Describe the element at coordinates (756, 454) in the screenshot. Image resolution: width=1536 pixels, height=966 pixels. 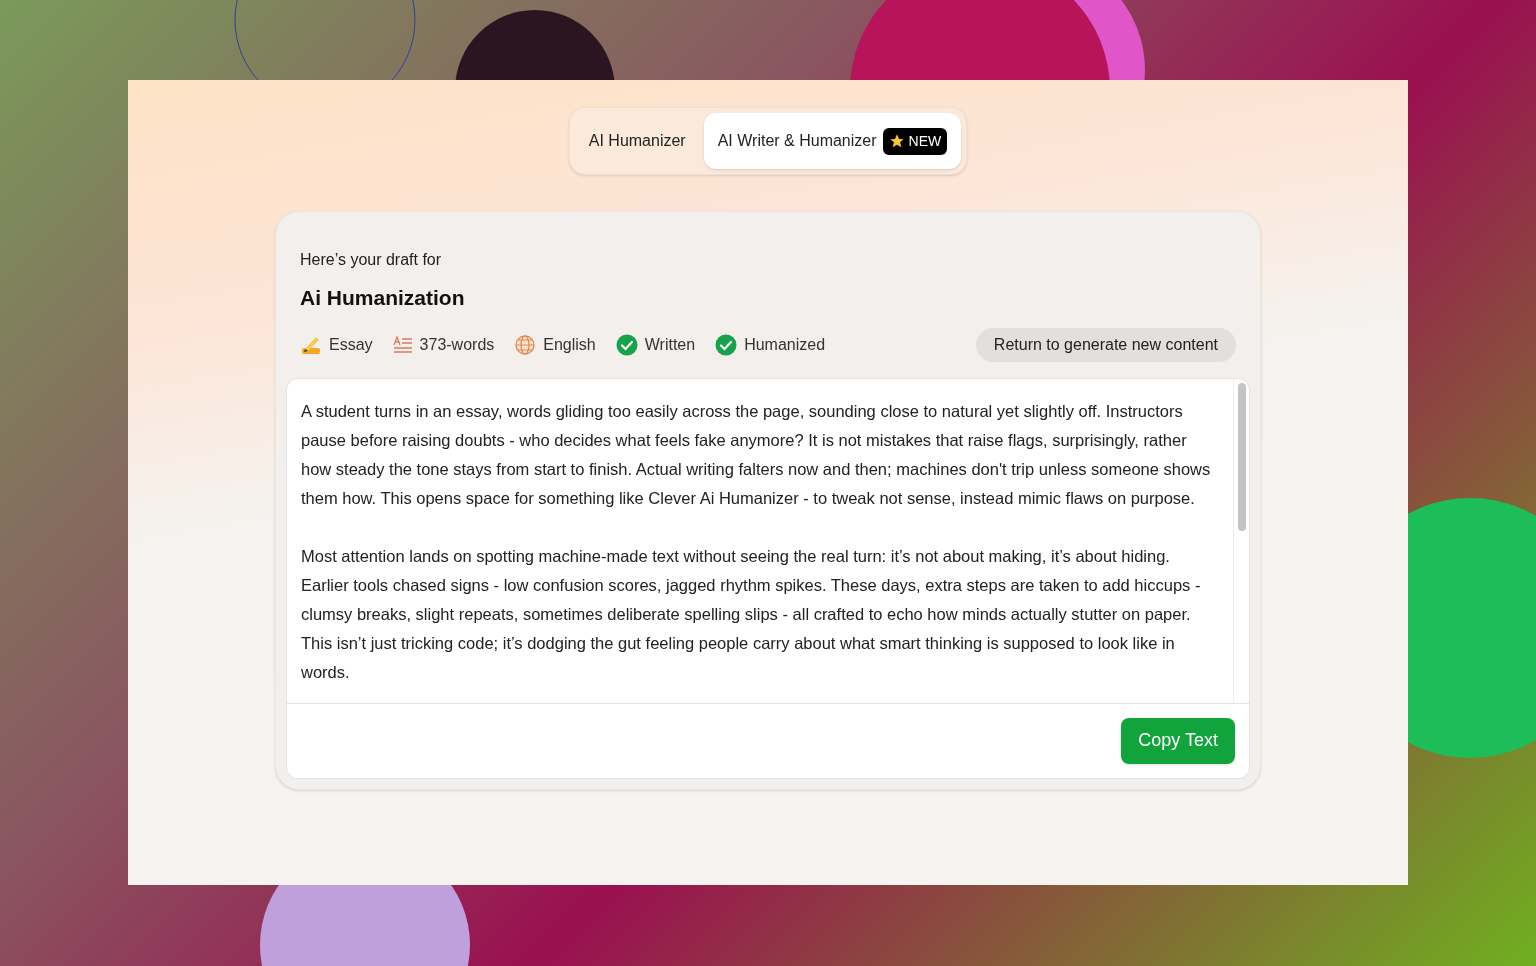
I see `draft-paragraph: A student turns in an essay, words gliding too easily across the page, sounding close to natural yet slightly off. Instructors pause before raising doubts - who decides what feels fake anymore? It is not mistakes that raise flags, surprisingly, rather how steady the tone stays from start to finish. Actual writing falters now and then; machines don't trip unless someone shows them how. This opens space for something like Clever Ai Humanizer - to tweak not sense, instead mimic flaws on purpose.` at that location.